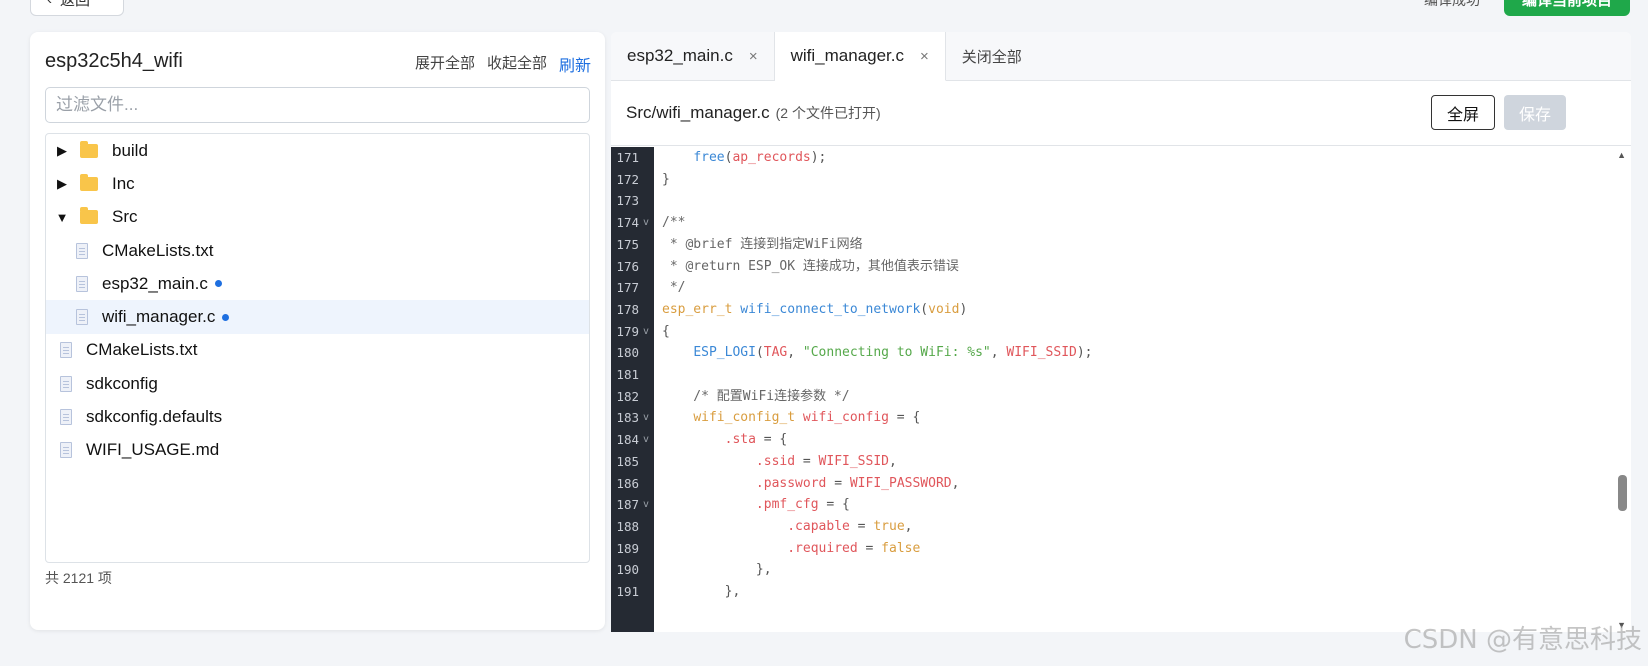 Image resolution: width=1648 pixels, height=666 pixels. I want to click on code-token: {, so click(666, 331).